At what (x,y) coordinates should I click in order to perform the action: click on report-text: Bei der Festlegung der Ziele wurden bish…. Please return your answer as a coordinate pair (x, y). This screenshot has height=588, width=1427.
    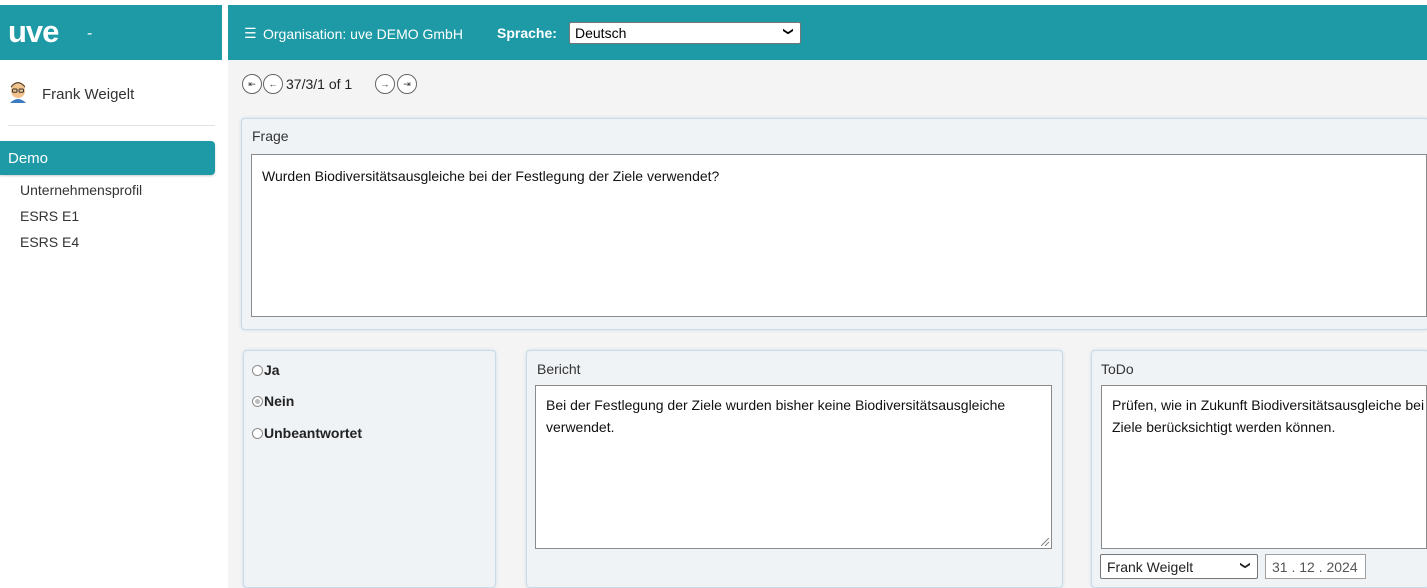
    Looking at the image, I should click on (776, 416).